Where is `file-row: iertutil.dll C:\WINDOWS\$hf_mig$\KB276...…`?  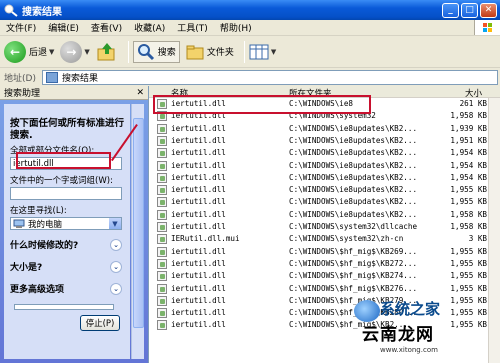 file-row: iertutil.dll C:\WINDOWS\$hf_mig$\KB276...… is located at coordinates (324, 289).